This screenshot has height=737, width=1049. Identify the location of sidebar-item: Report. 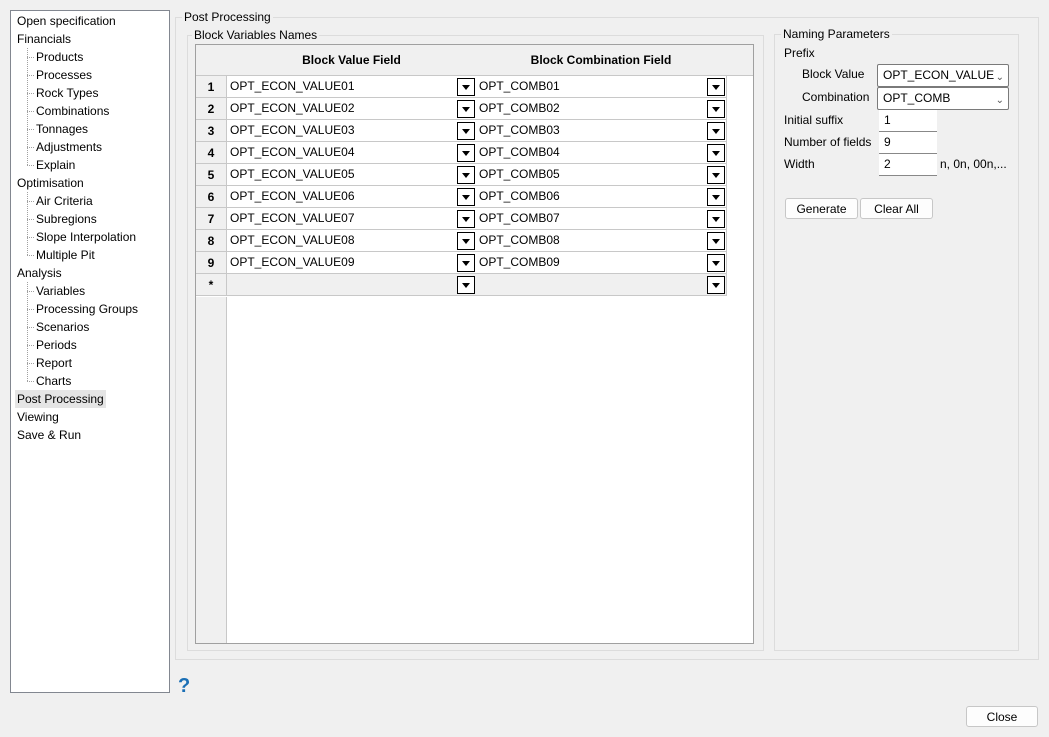
(54, 363).